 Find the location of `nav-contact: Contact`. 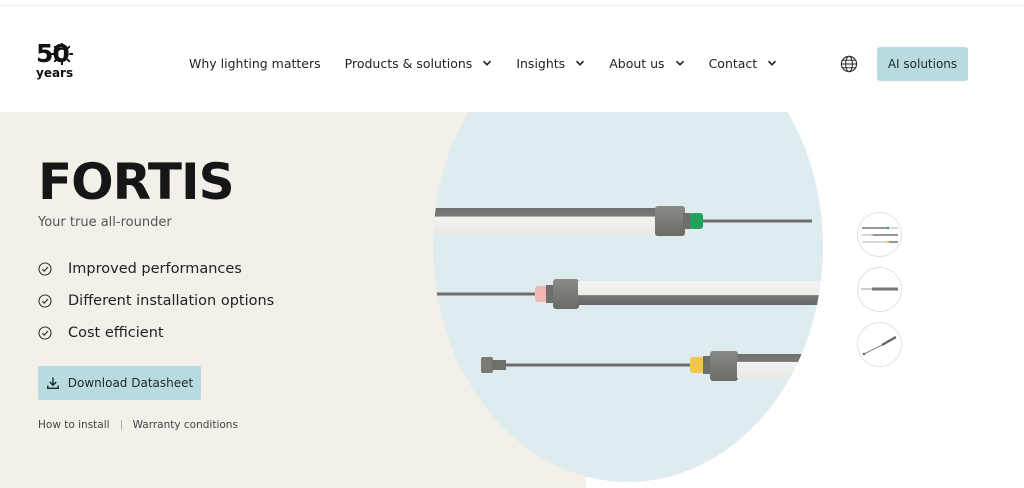

nav-contact: Contact is located at coordinates (743, 63).